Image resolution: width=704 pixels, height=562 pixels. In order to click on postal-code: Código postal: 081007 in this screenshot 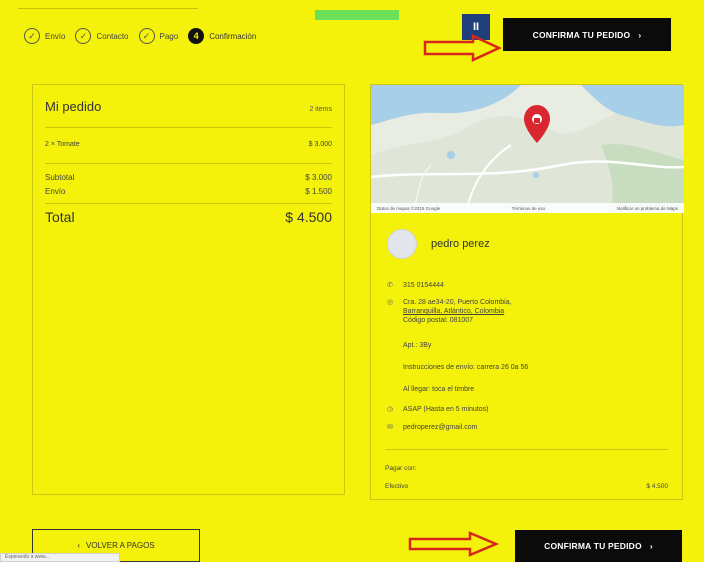, I will do `click(438, 320)`.